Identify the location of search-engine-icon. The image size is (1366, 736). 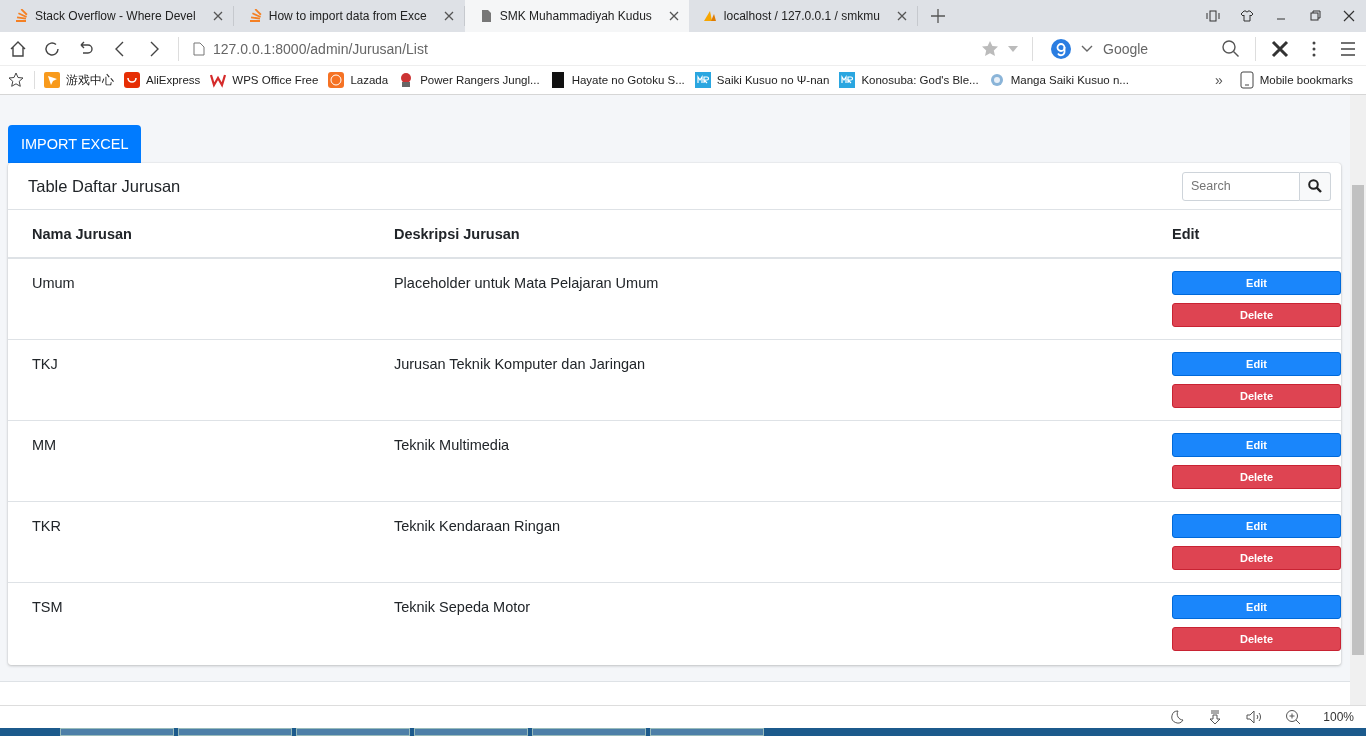
(1061, 48).